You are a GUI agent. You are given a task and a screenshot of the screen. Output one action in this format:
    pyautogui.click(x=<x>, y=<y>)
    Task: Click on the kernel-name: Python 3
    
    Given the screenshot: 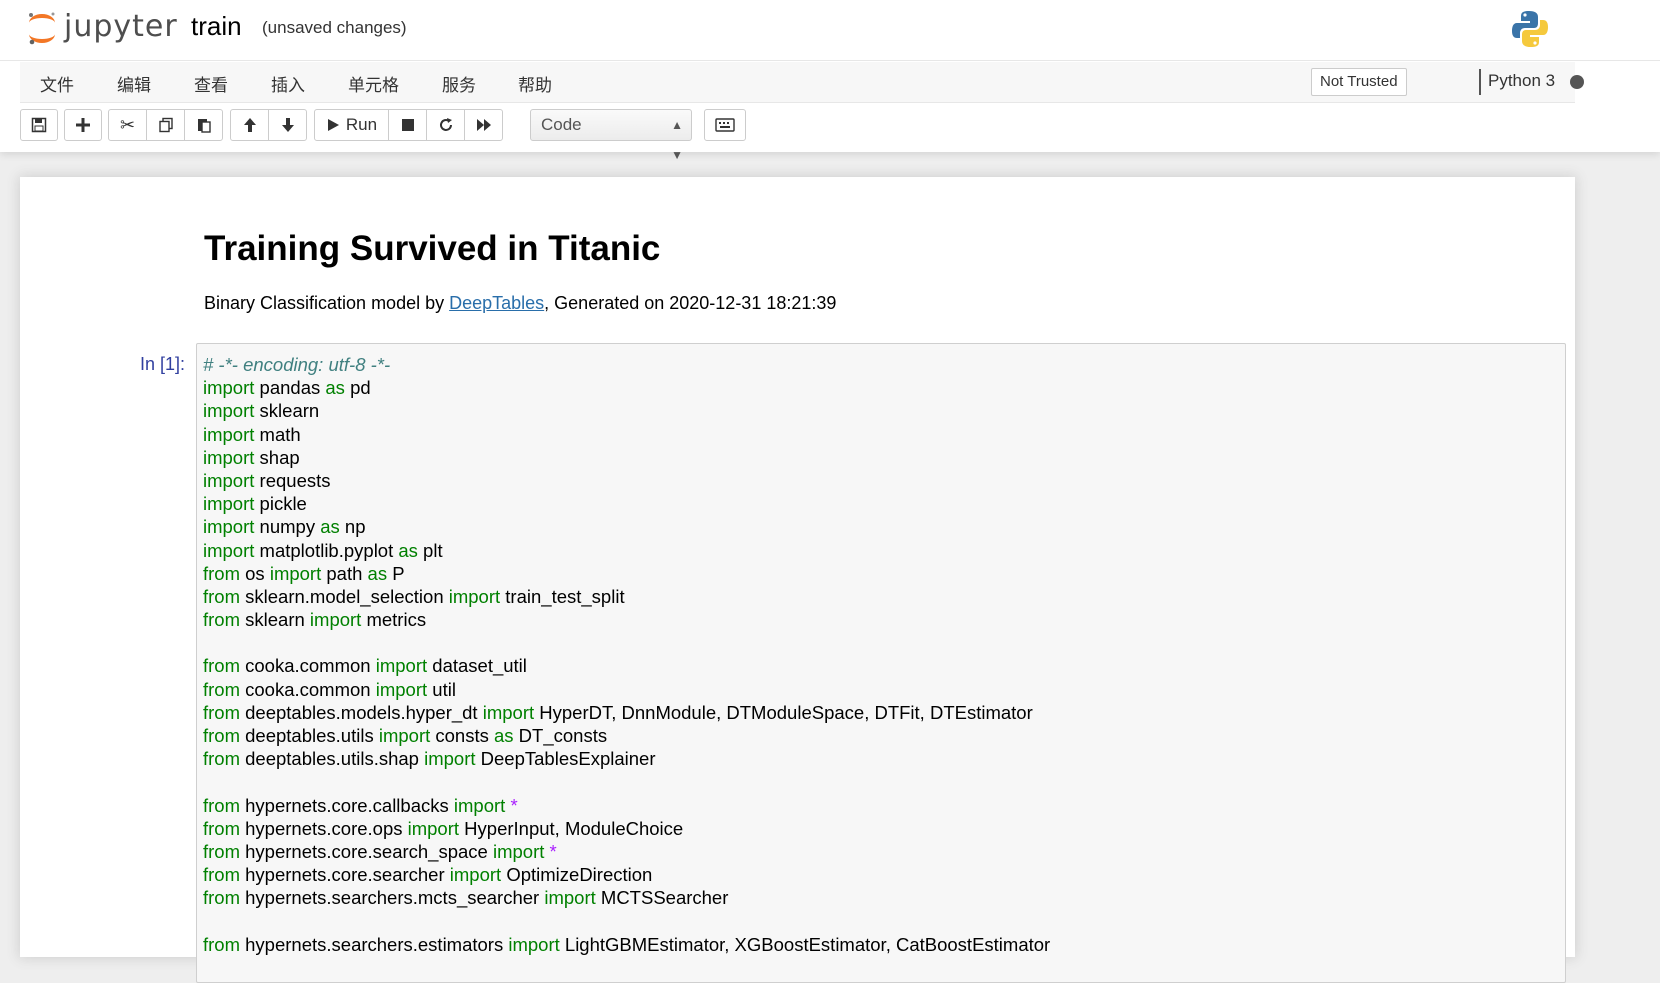 What is the action you would take?
    pyautogui.click(x=1521, y=81)
    